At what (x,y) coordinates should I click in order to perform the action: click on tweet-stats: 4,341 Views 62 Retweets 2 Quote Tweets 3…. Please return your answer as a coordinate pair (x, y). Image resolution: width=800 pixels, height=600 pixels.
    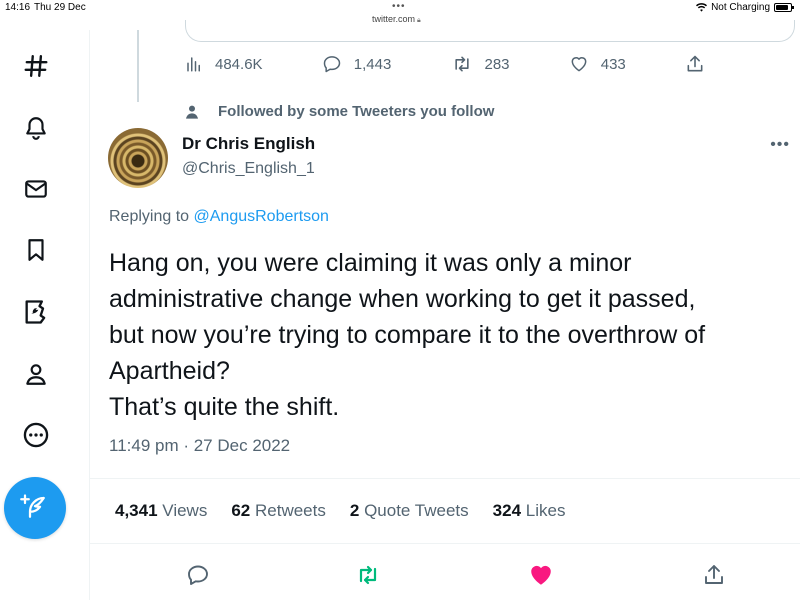
    Looking at the image, I should click on (445, 511).